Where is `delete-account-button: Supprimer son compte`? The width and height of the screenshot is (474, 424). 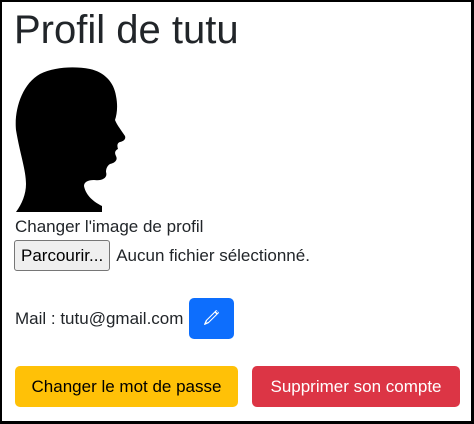 delete-account-button: Supprimer son compte is located at coordinates (356, 386).